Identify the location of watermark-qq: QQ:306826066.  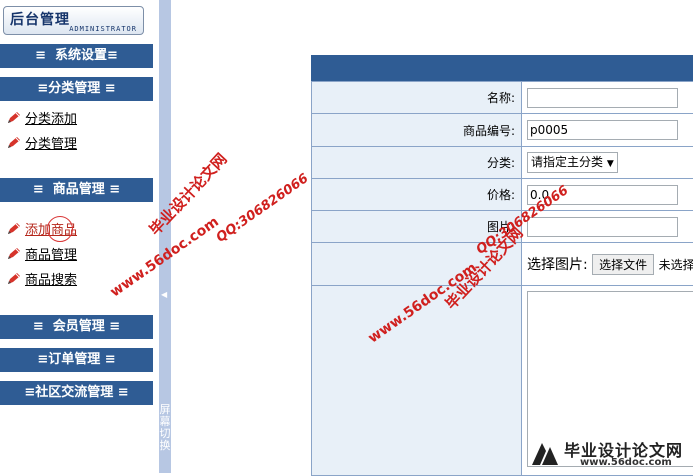
(262, 208).